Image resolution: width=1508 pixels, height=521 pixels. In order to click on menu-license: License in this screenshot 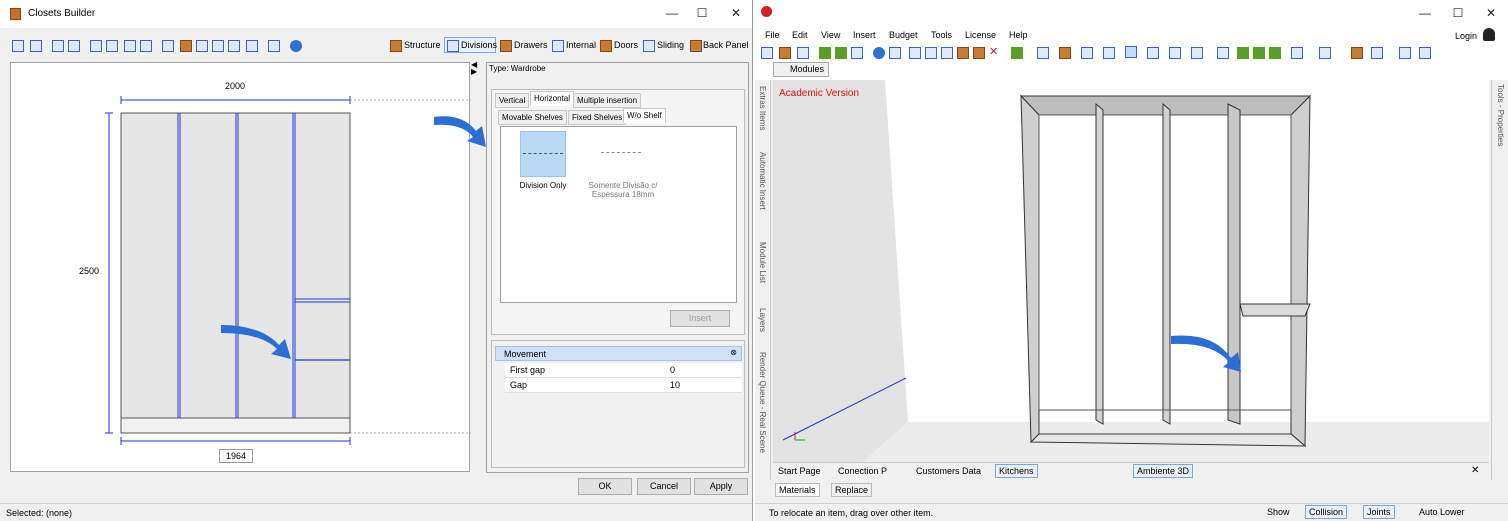, I will do `click(980, 35)`.